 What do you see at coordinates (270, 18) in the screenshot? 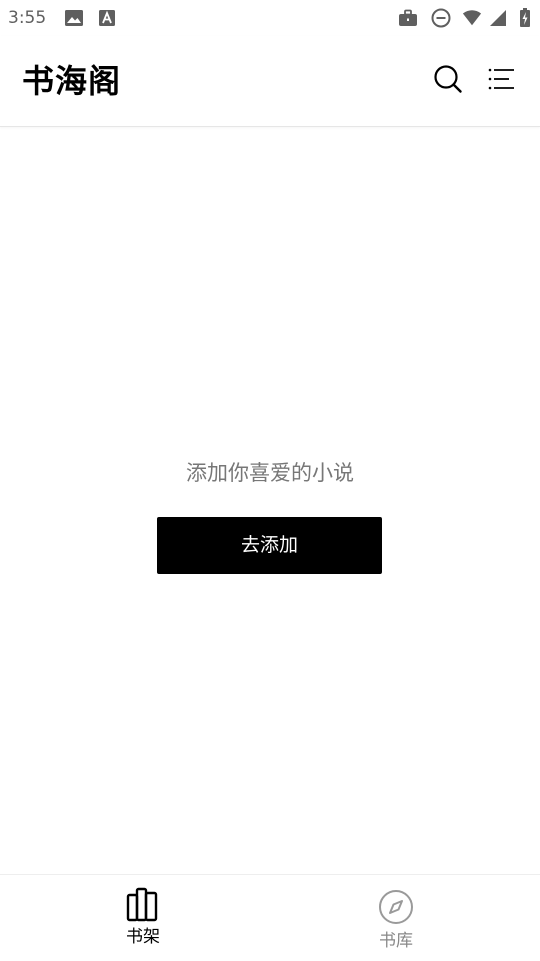
I see `status-bar: 3:55` at bounding box center [270, 18].